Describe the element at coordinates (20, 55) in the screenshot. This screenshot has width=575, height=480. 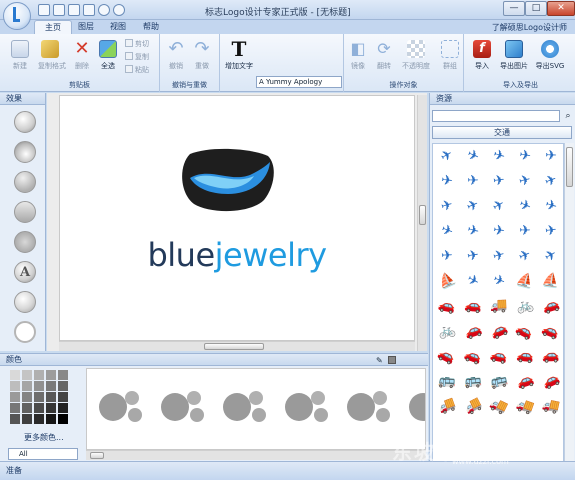
I see `new-button: 新建` at that location.